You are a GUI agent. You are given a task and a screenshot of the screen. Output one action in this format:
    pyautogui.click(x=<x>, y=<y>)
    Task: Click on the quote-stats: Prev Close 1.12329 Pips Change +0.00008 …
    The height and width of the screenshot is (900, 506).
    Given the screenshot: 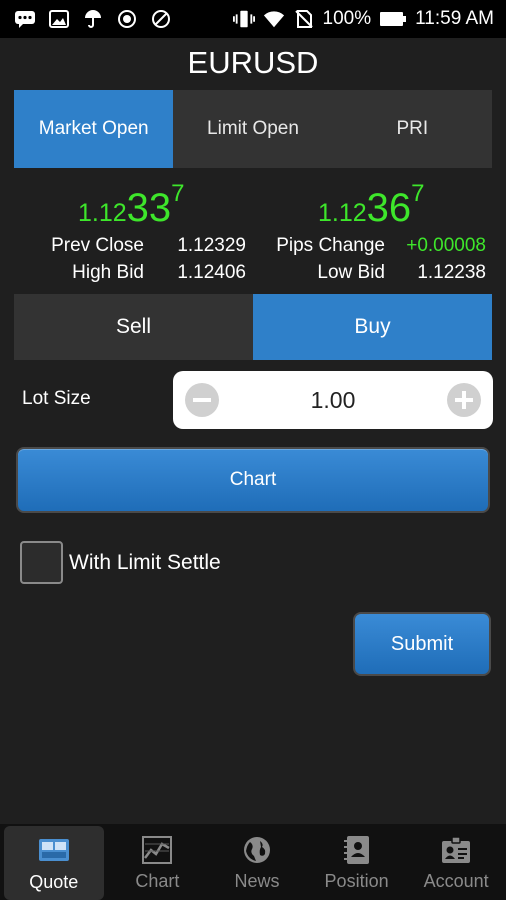 What is the action you would take?
    pyautogui.click(x=253, y=262)
    